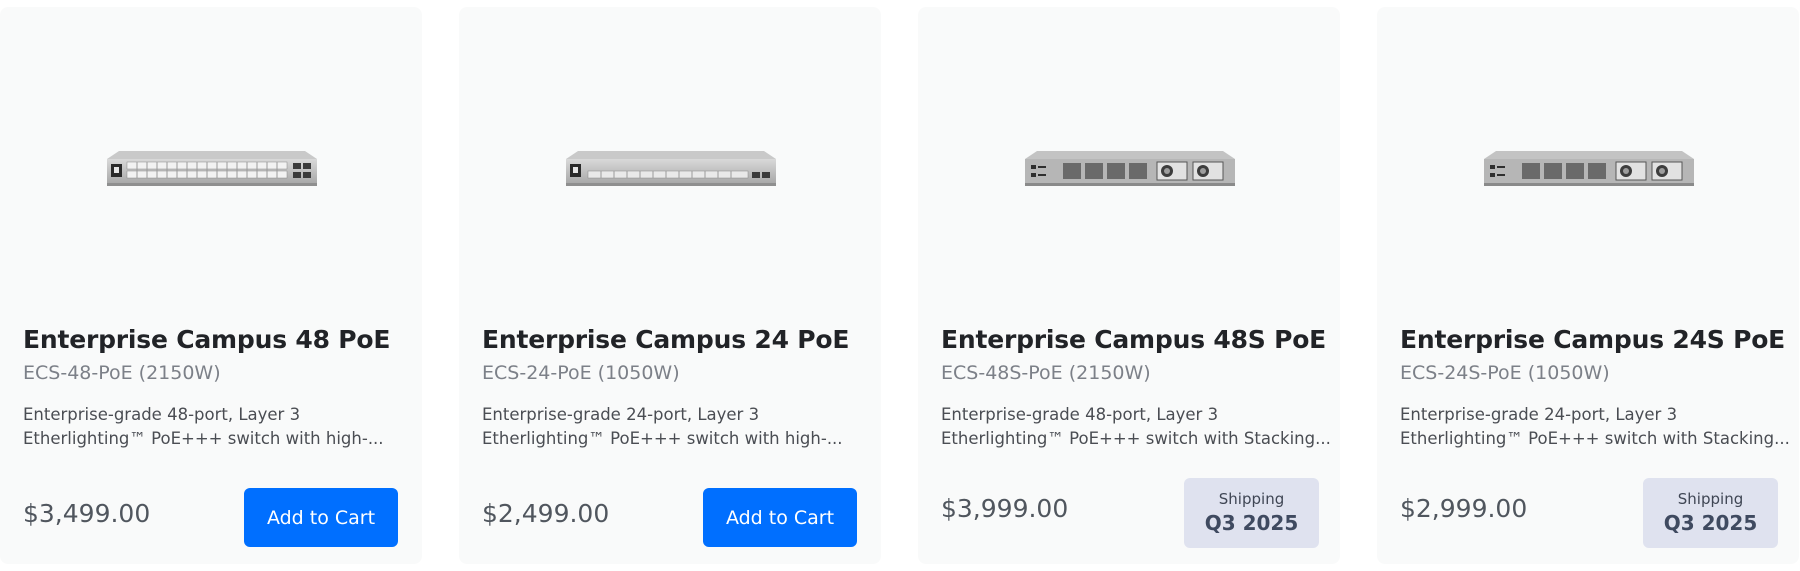 This screenshot has width=1800, height=571. I want to click on product-sku: ECS-48S-PoE (2150W), so click(1046, 373).